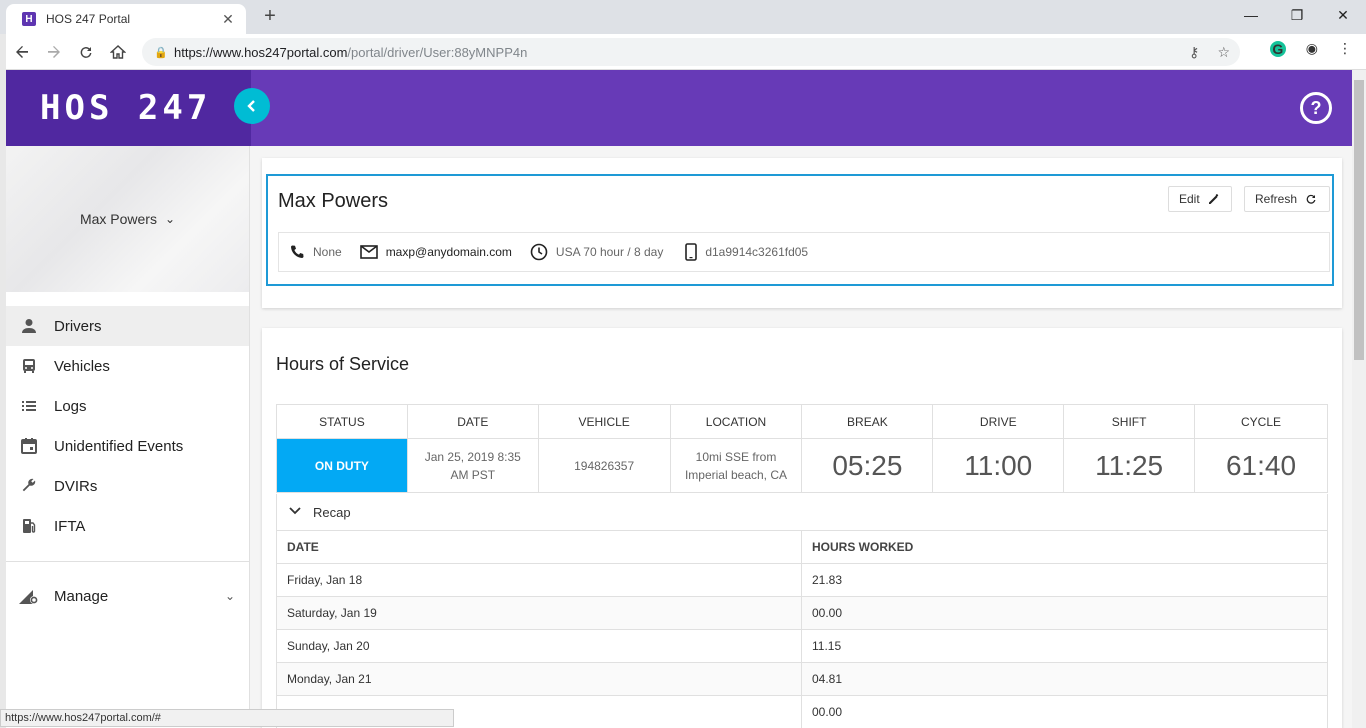 This screenshot has width=1366, height=728. What do you see at coordinates (228, 19) in the screenshot?
I see `tab-close-icon: ✕` at bounding box center [228, 19].